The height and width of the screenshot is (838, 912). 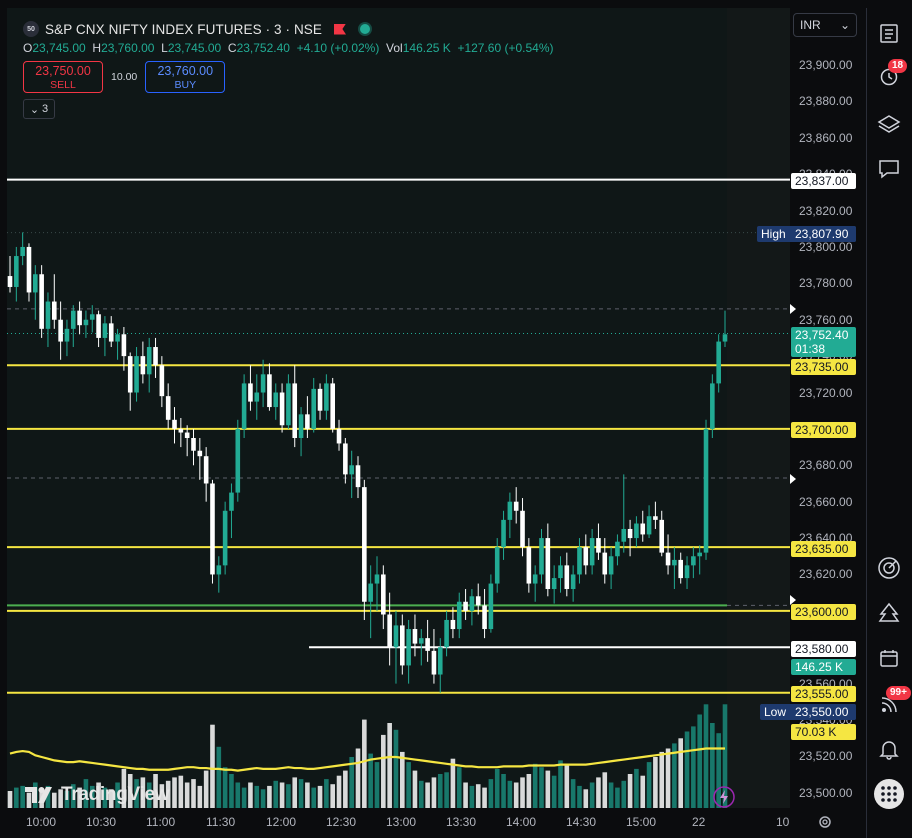 What do you see at coordinates (826, 756) in the screenshot?
I see `price-tick: 23,520.00` at bounding box center [826, 756].